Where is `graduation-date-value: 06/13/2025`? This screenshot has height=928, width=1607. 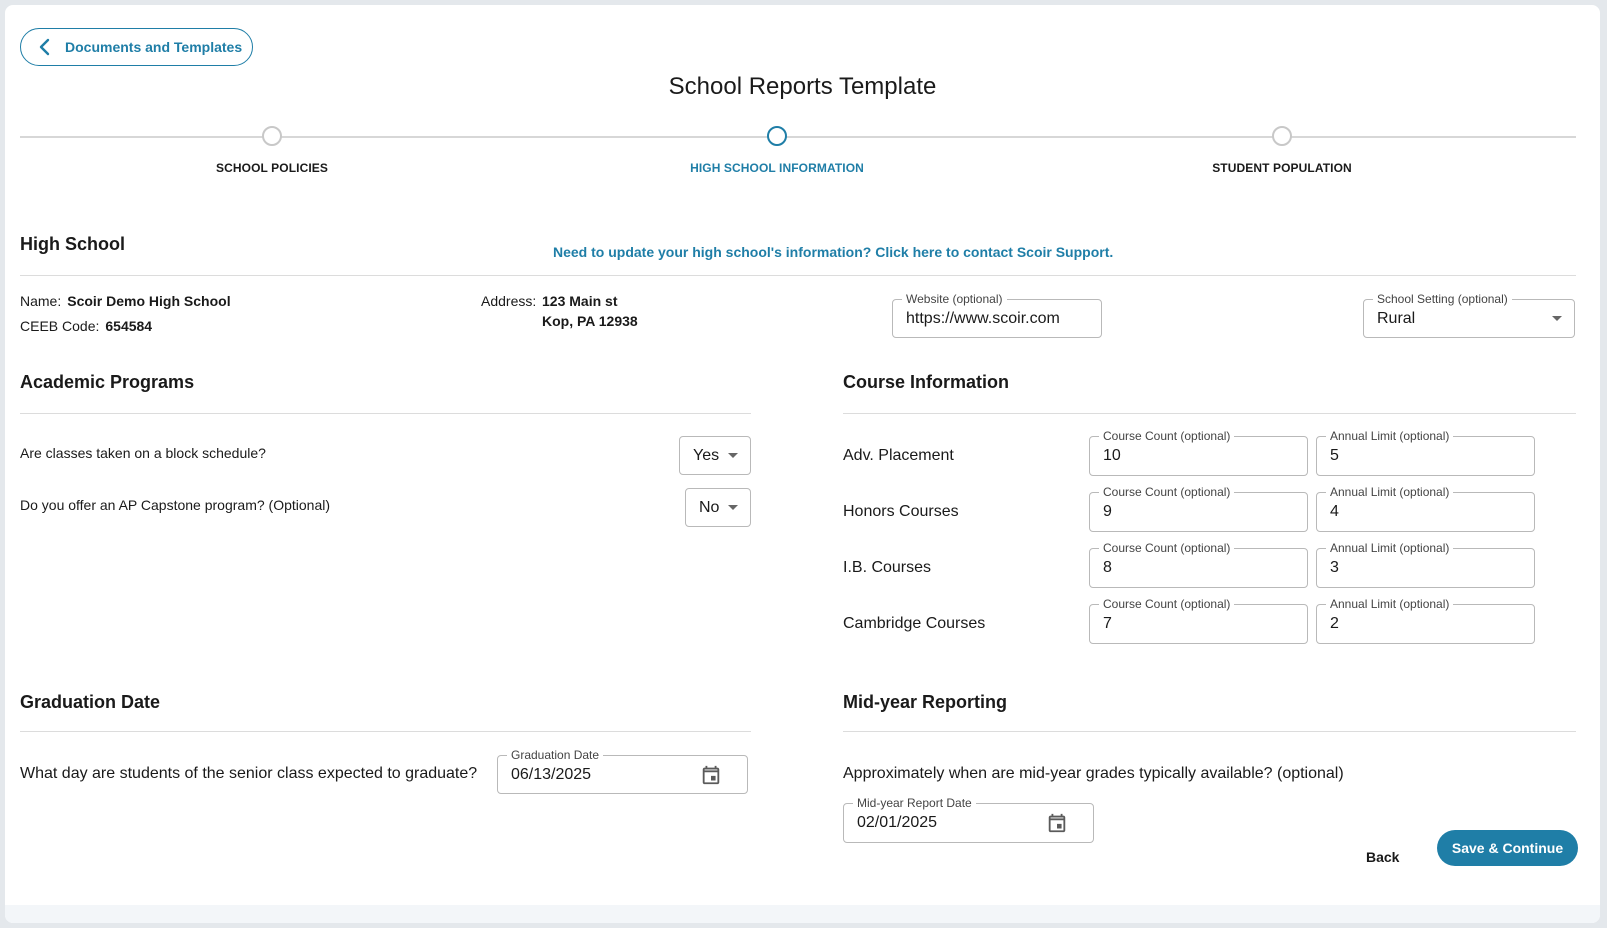 graduation-date-value: 06/13/2025 is located at coordinates (551, 774).